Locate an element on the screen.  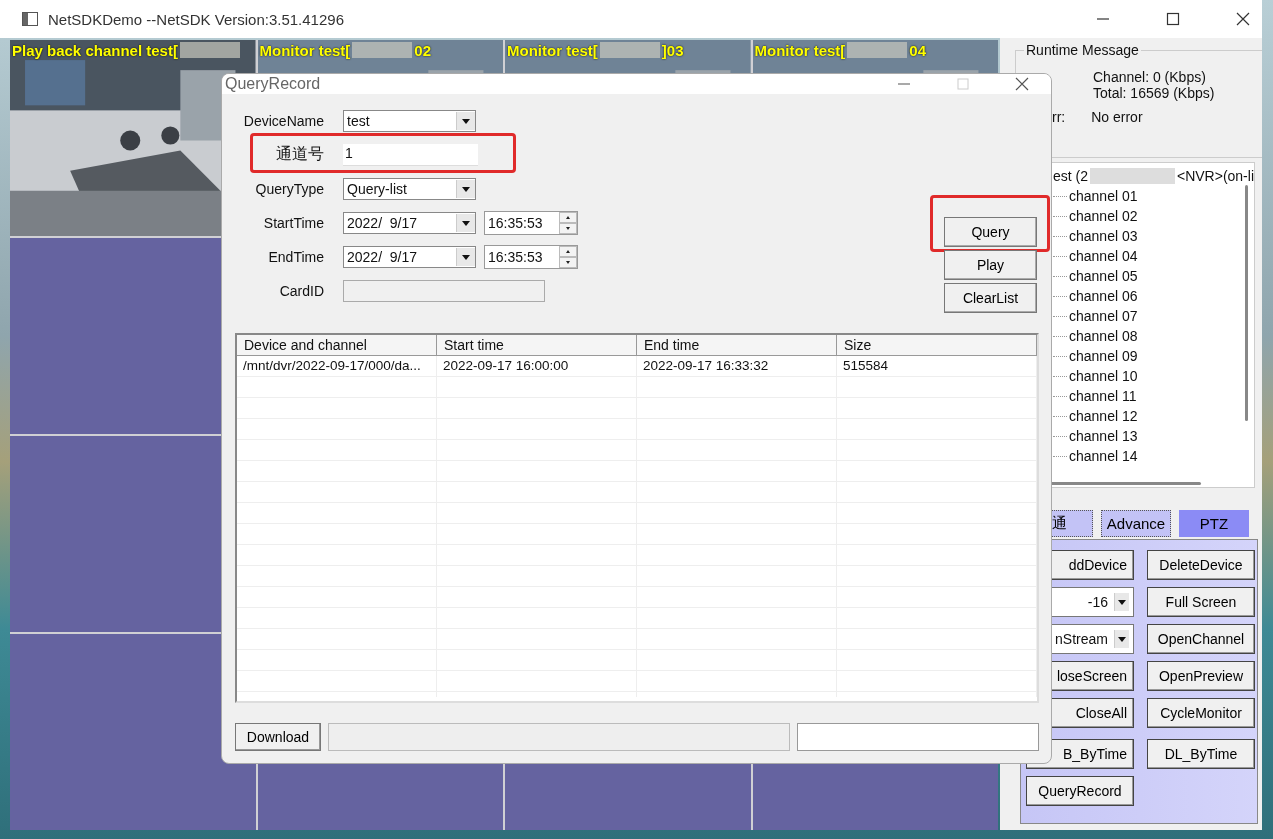
tree-item: channel 02 is located at coordinates (1103, 216).